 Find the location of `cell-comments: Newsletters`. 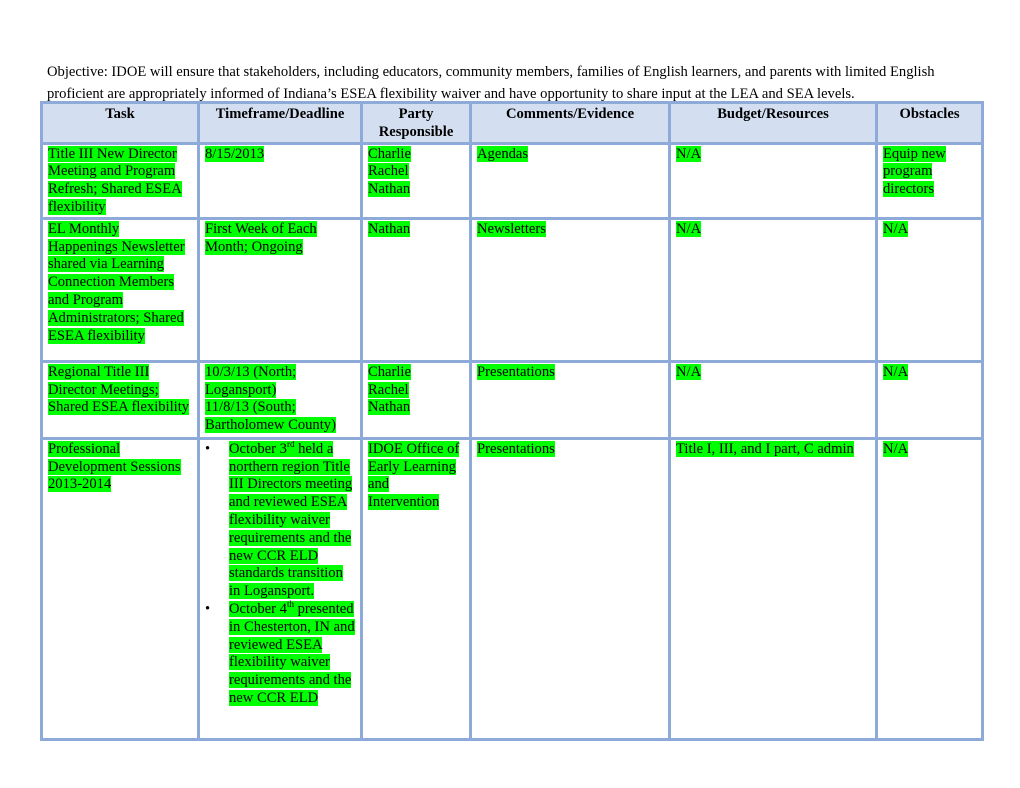

cell-comments: Newsletters is located at coordinates (570, 289).